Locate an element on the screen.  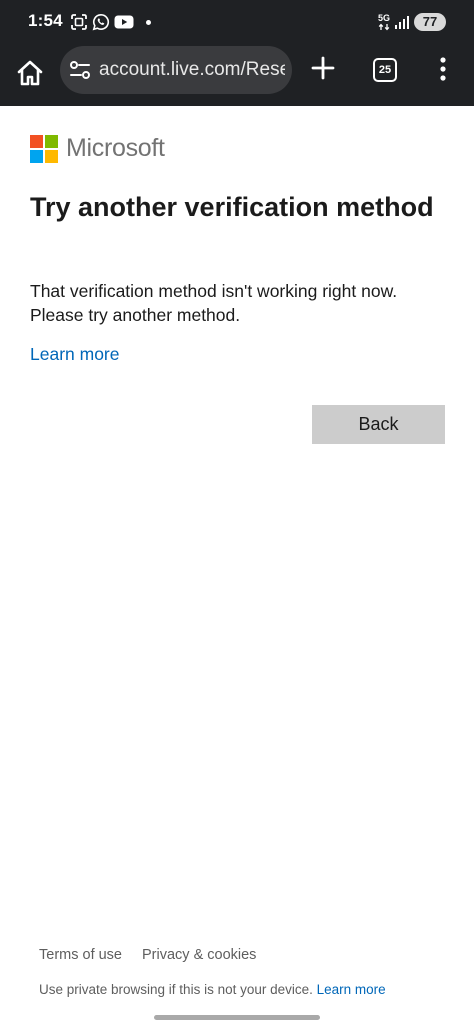
status-notification-icons is located at coordinates (110, 22).